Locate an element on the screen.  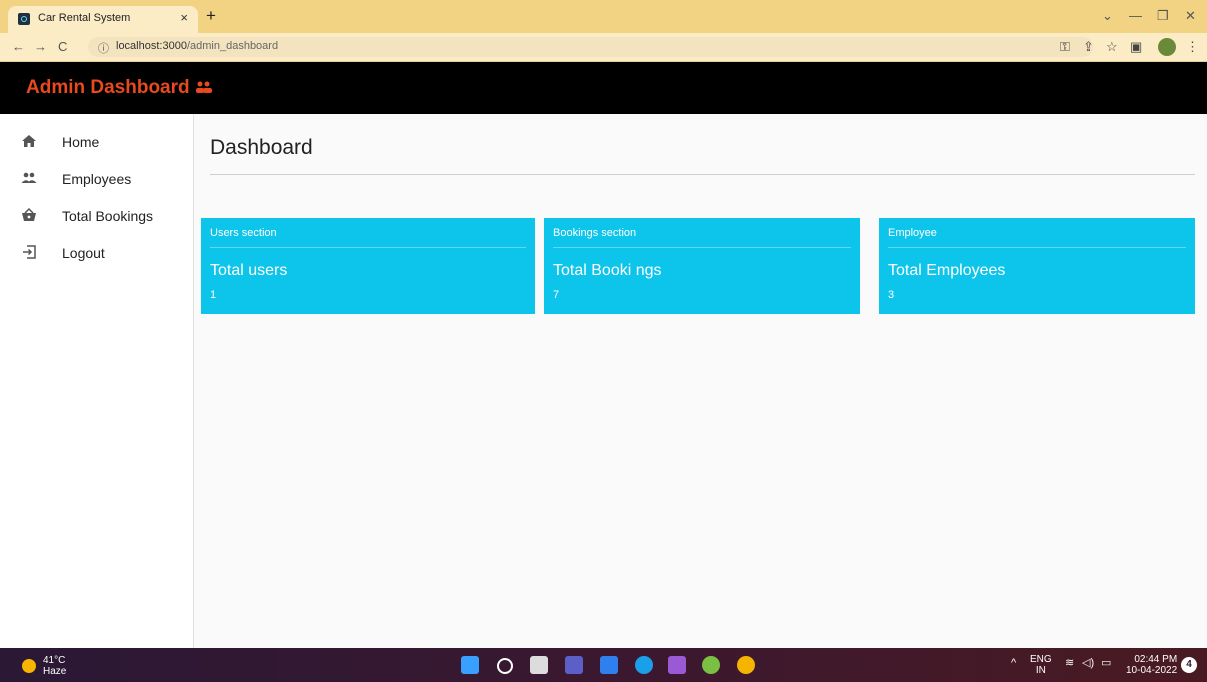
notification-badge: 4 is located at coordinates (1189, 665).